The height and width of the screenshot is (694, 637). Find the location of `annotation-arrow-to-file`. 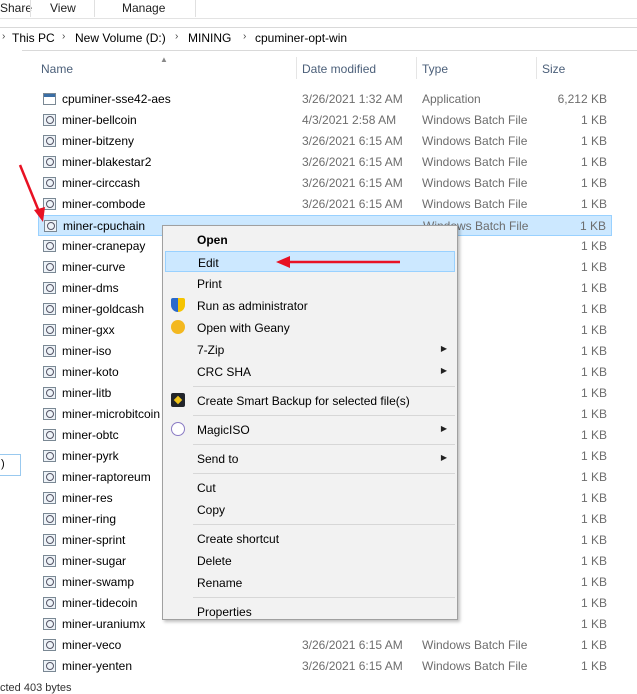

annotation-arrow-to-file is located at coordinates (31, 193).